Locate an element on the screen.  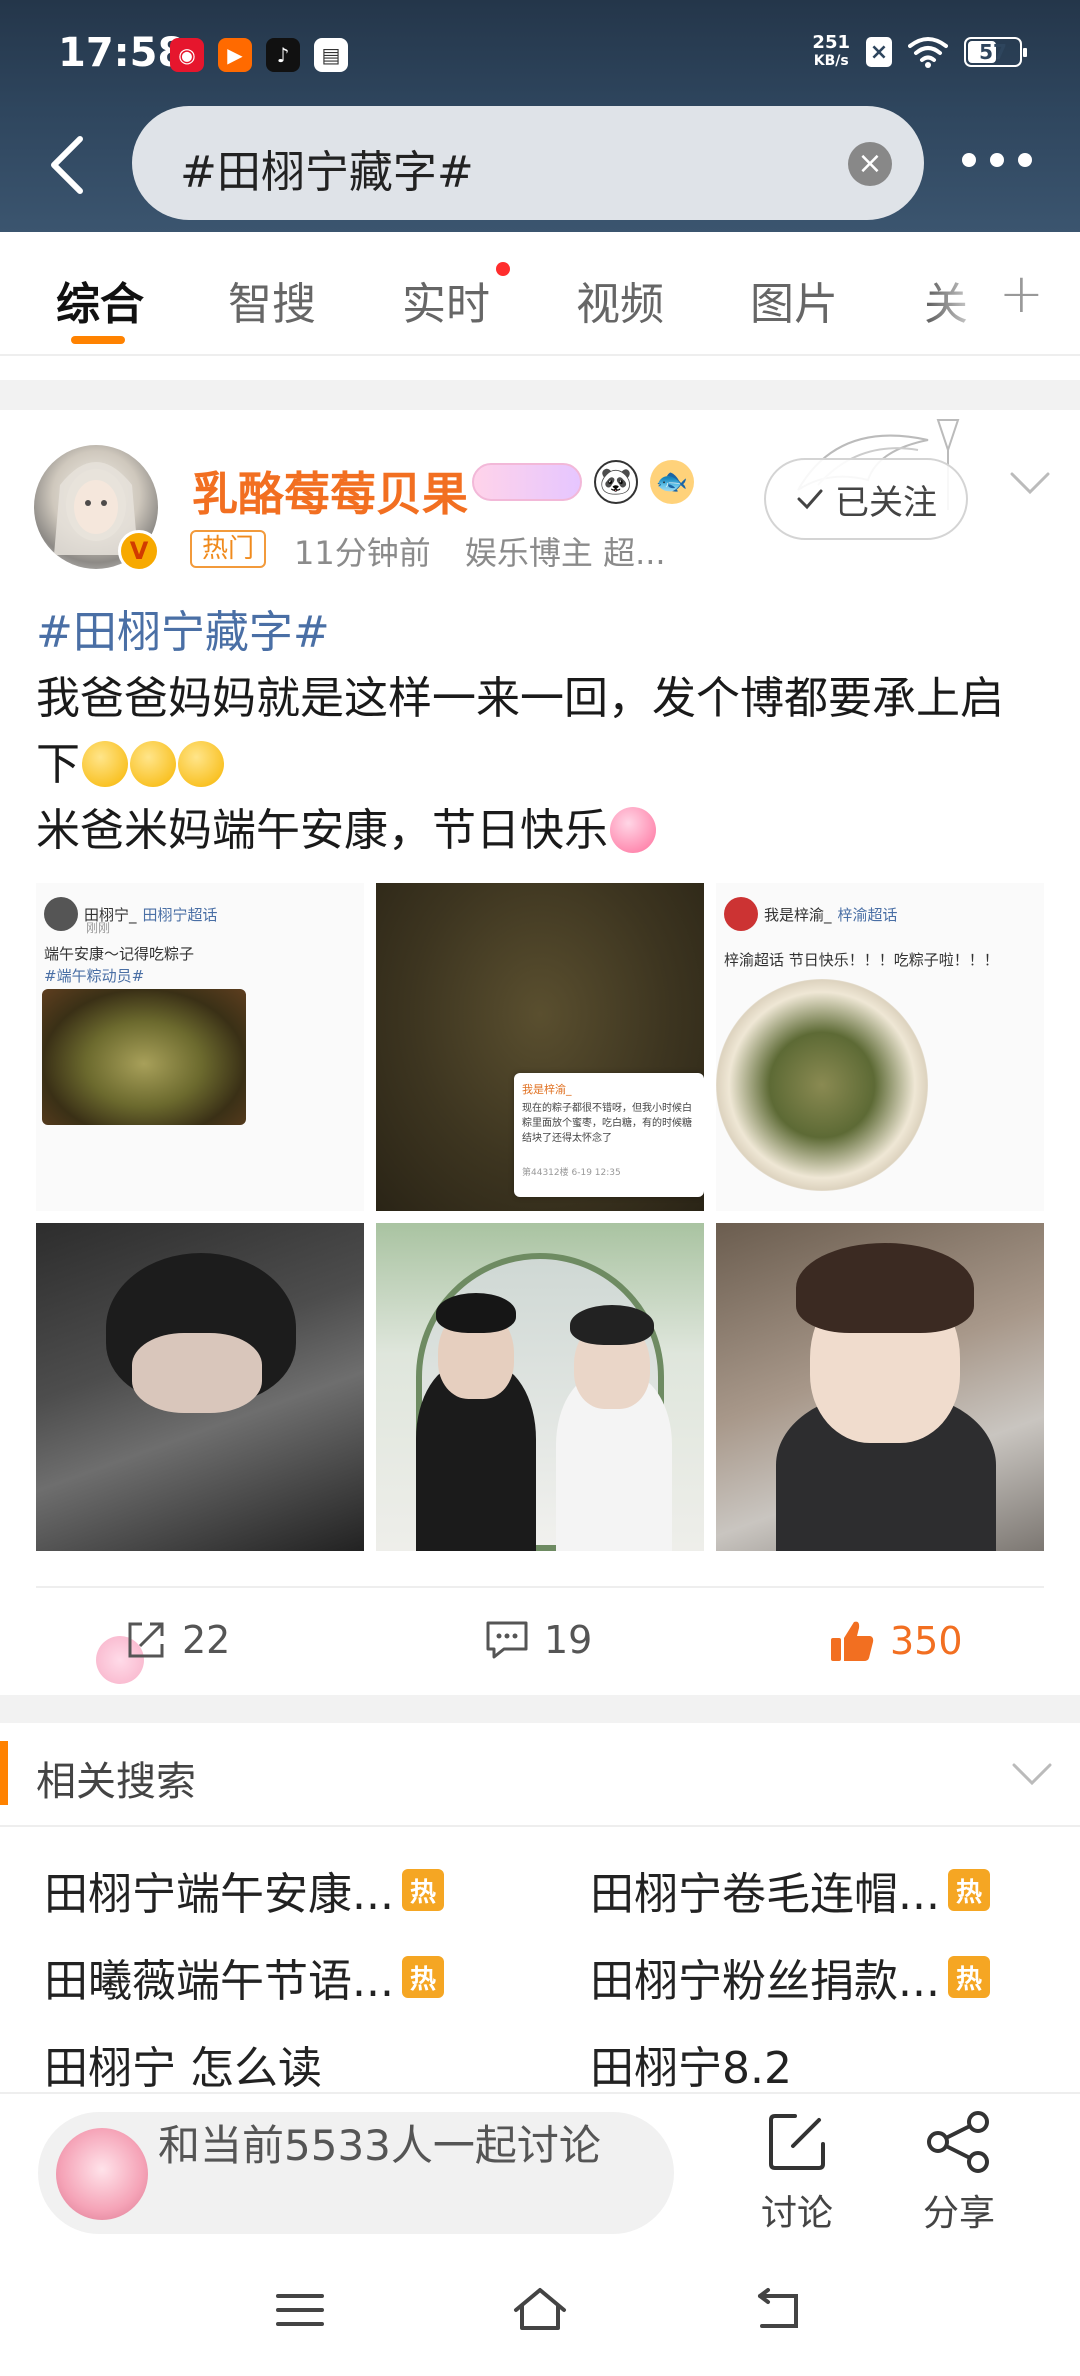
celebrate-emoji-icon is located at coordinates (633, 830).